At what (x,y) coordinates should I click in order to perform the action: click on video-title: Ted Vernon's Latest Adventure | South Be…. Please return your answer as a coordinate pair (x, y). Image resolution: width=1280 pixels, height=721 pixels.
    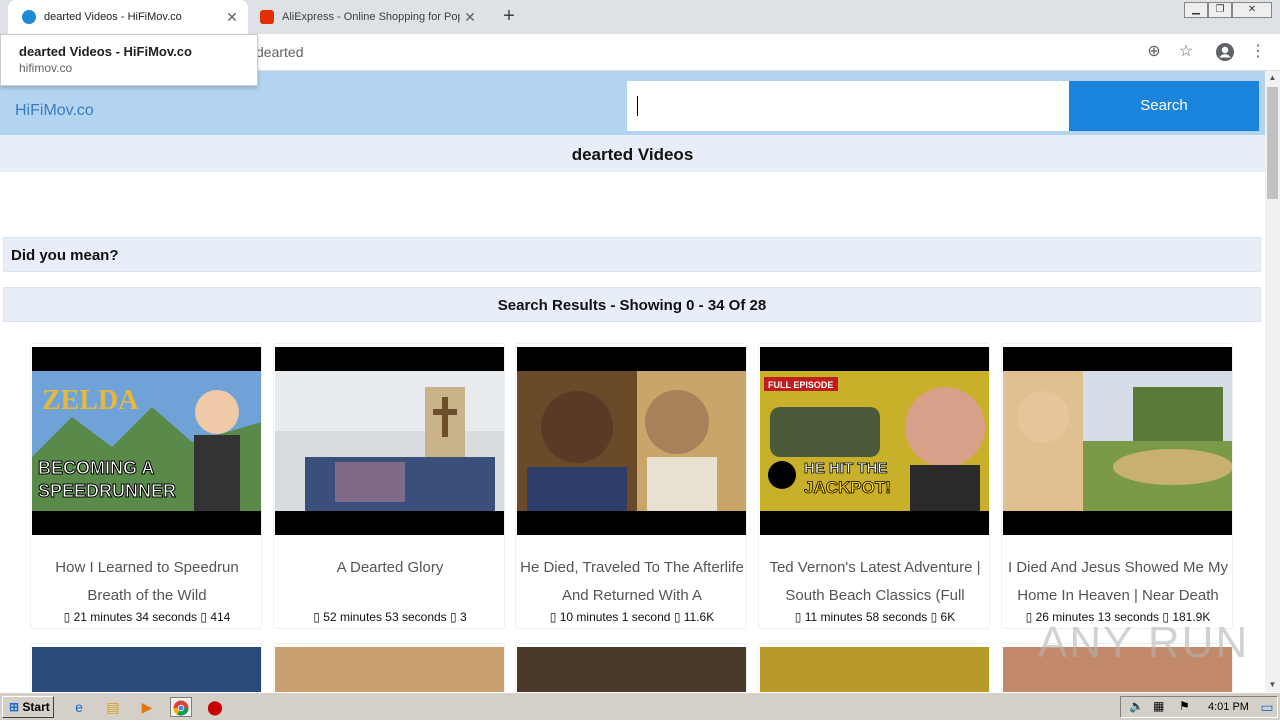
    Looking at the image, I should click on (875, 582).